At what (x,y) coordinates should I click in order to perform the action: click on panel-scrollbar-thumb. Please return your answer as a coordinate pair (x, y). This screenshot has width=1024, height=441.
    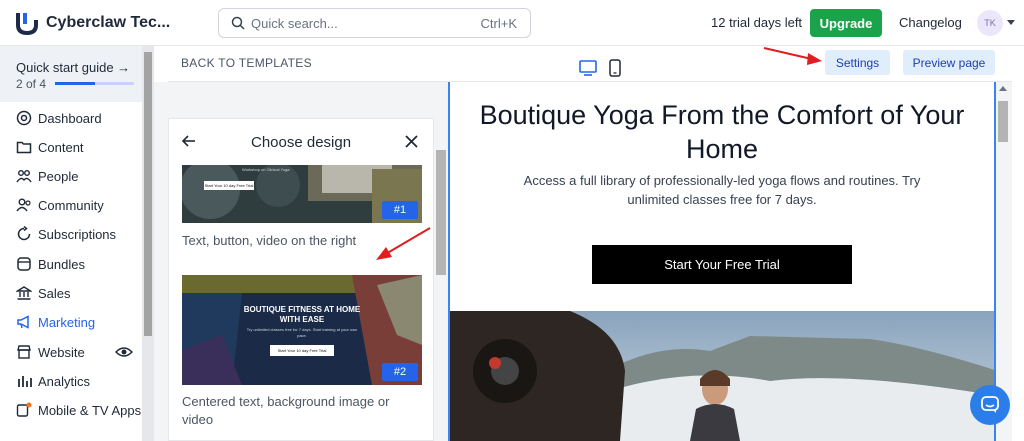
    Looking at the image, I should click on (441, 212).